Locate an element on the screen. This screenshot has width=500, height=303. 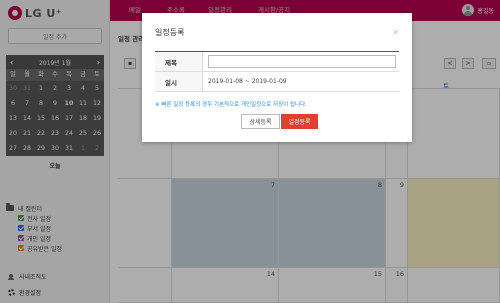
close-icon: ✕ is located at coordinates (395, 32).